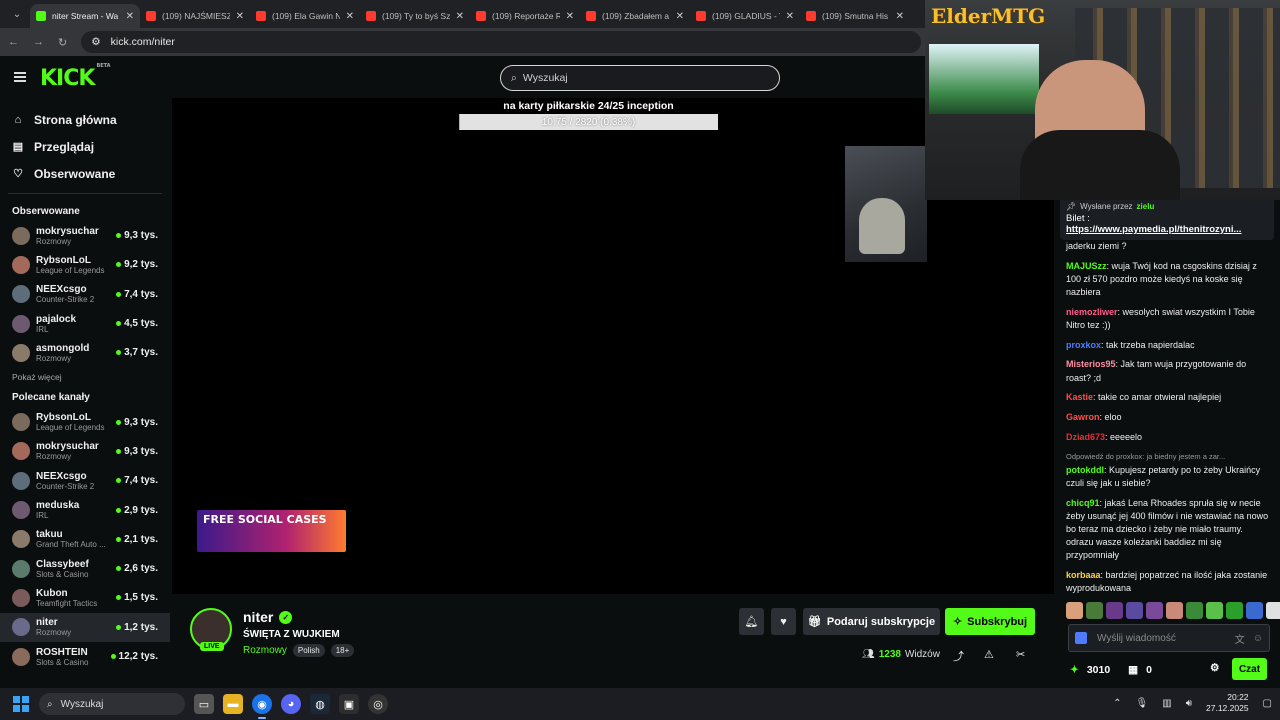  Describe the element at coordinates (855, 16) in the screenshot. I see `browser-tab: (109) Smutna His ✕` at that location.